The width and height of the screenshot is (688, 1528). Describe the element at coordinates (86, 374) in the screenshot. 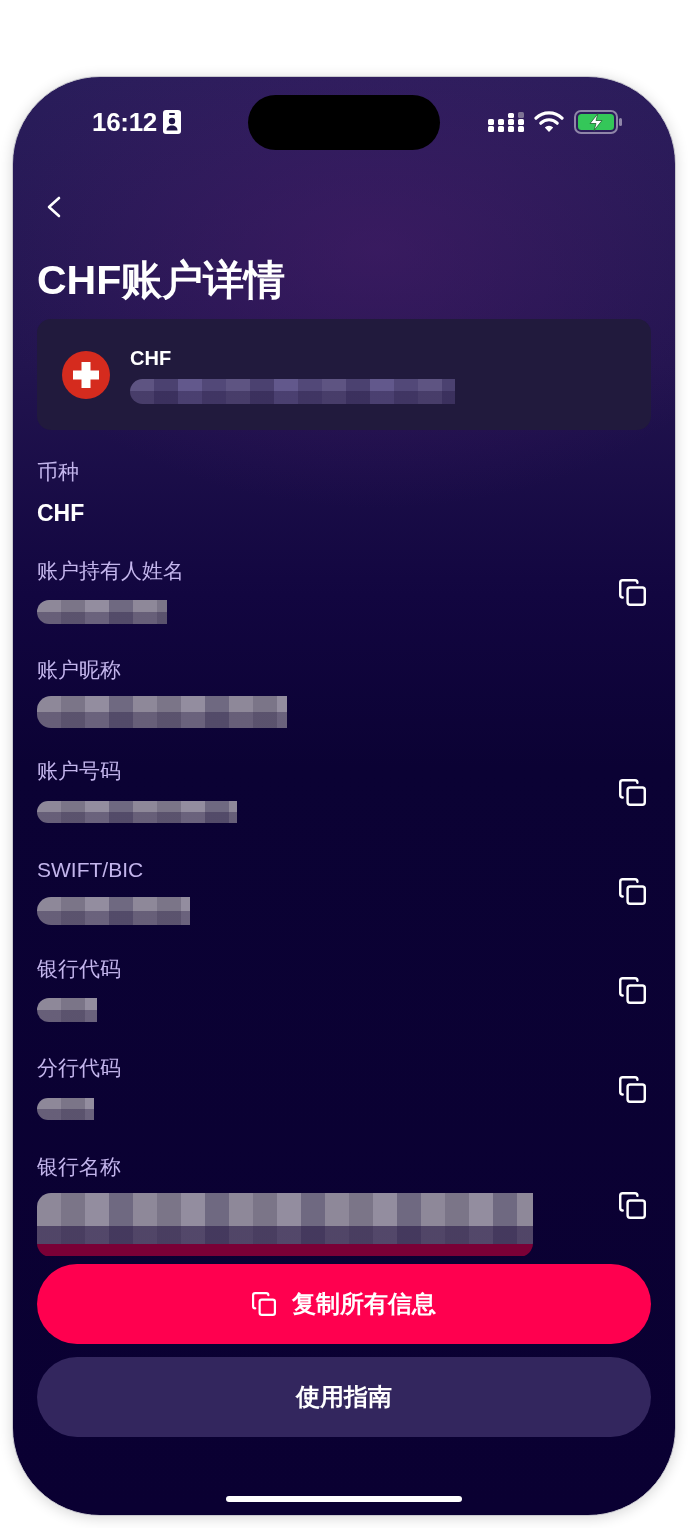

I see `flag-icon` at that location.